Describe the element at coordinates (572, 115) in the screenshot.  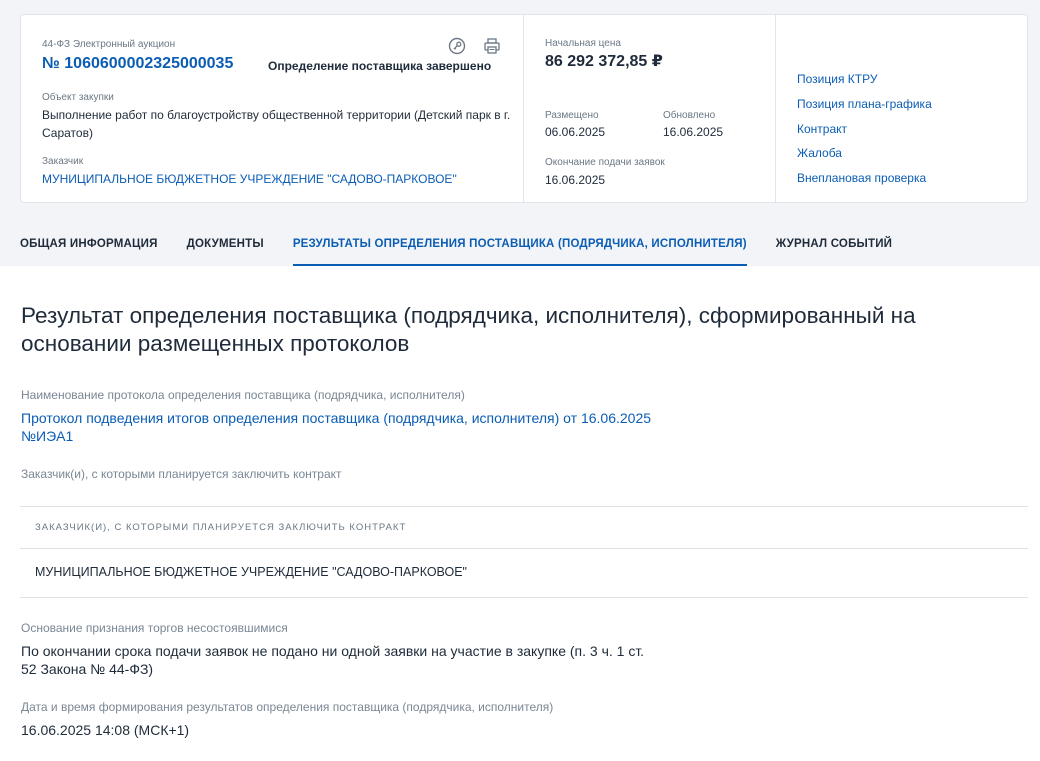
I see `placed-label: Размещено` at that location.